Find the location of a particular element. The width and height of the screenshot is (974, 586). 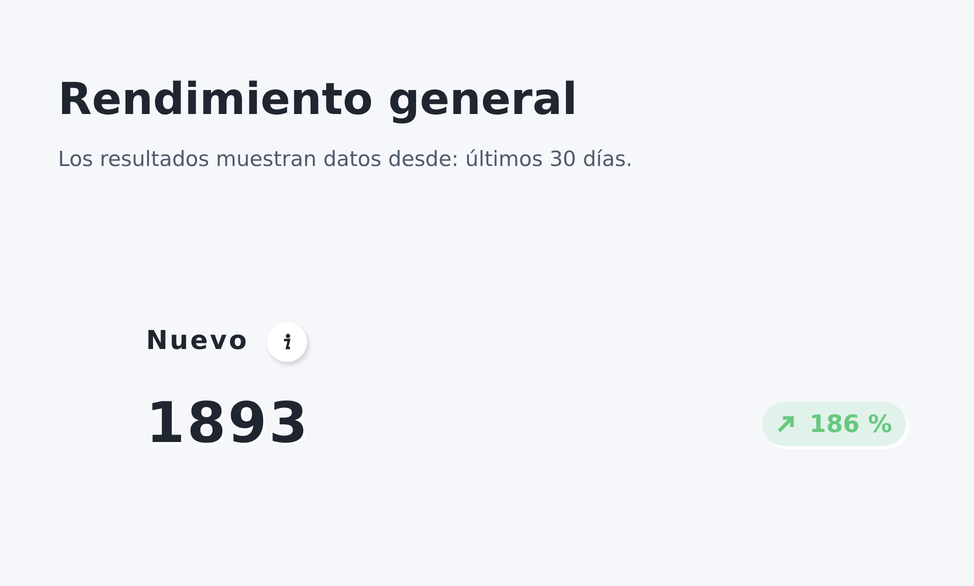

change-badge: 186 % is located at coordinates (834, 424).